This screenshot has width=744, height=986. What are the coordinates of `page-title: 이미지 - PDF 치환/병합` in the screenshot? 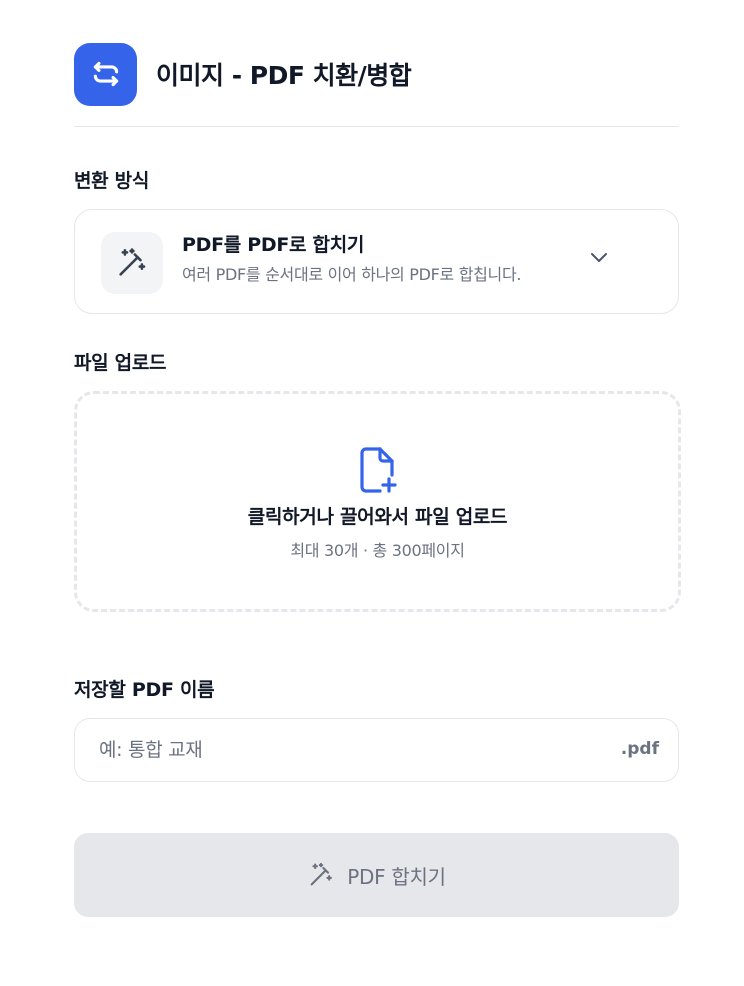 It's located at (284, 75).